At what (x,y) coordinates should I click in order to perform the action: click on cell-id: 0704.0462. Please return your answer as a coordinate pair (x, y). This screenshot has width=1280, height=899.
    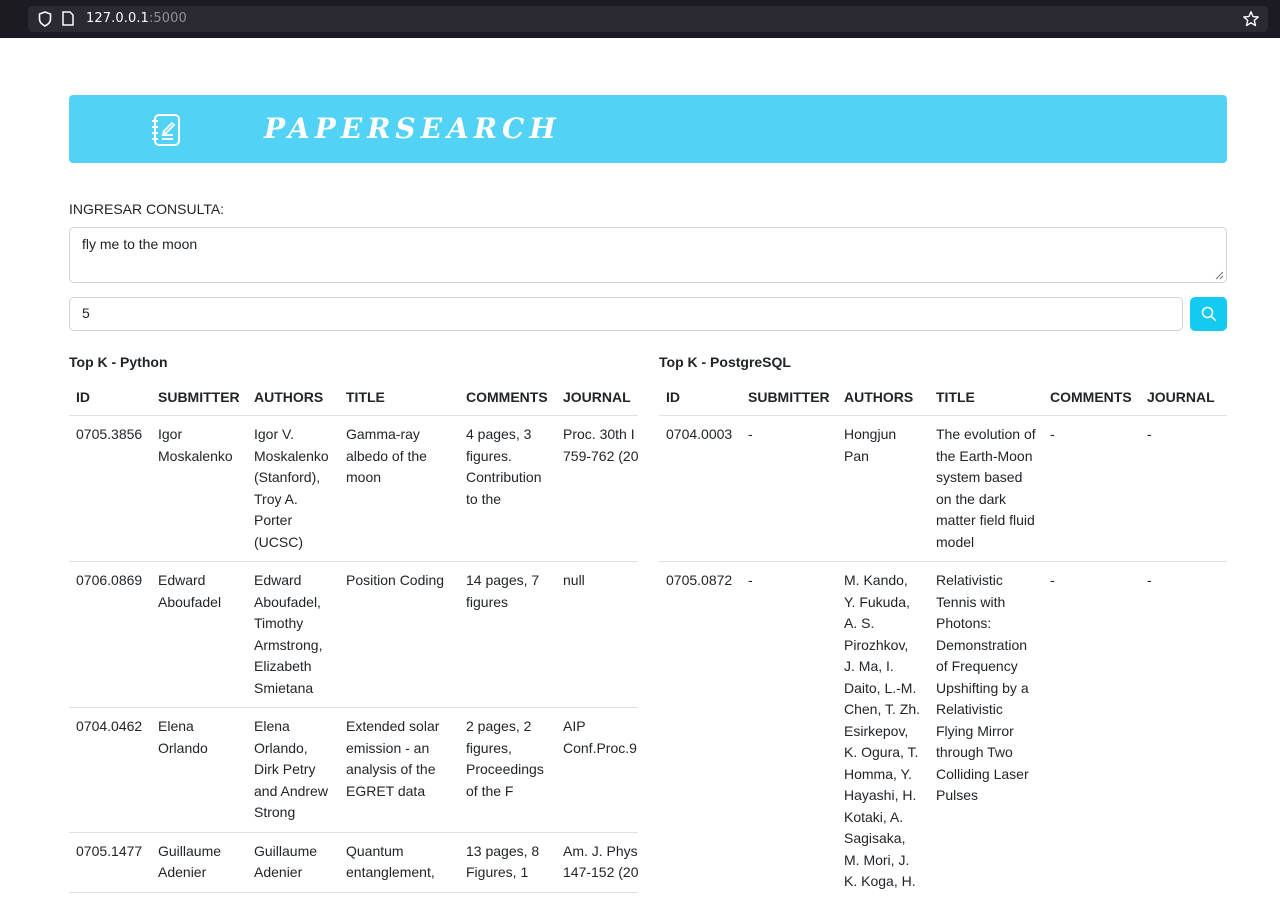
    Looking at the image, I should click on (110, 770).